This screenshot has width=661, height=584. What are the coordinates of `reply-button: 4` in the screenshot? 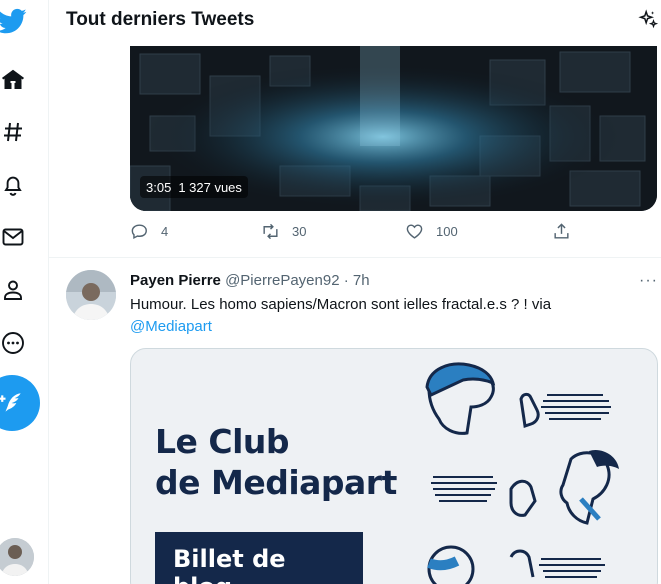 It's located at (149, 231).